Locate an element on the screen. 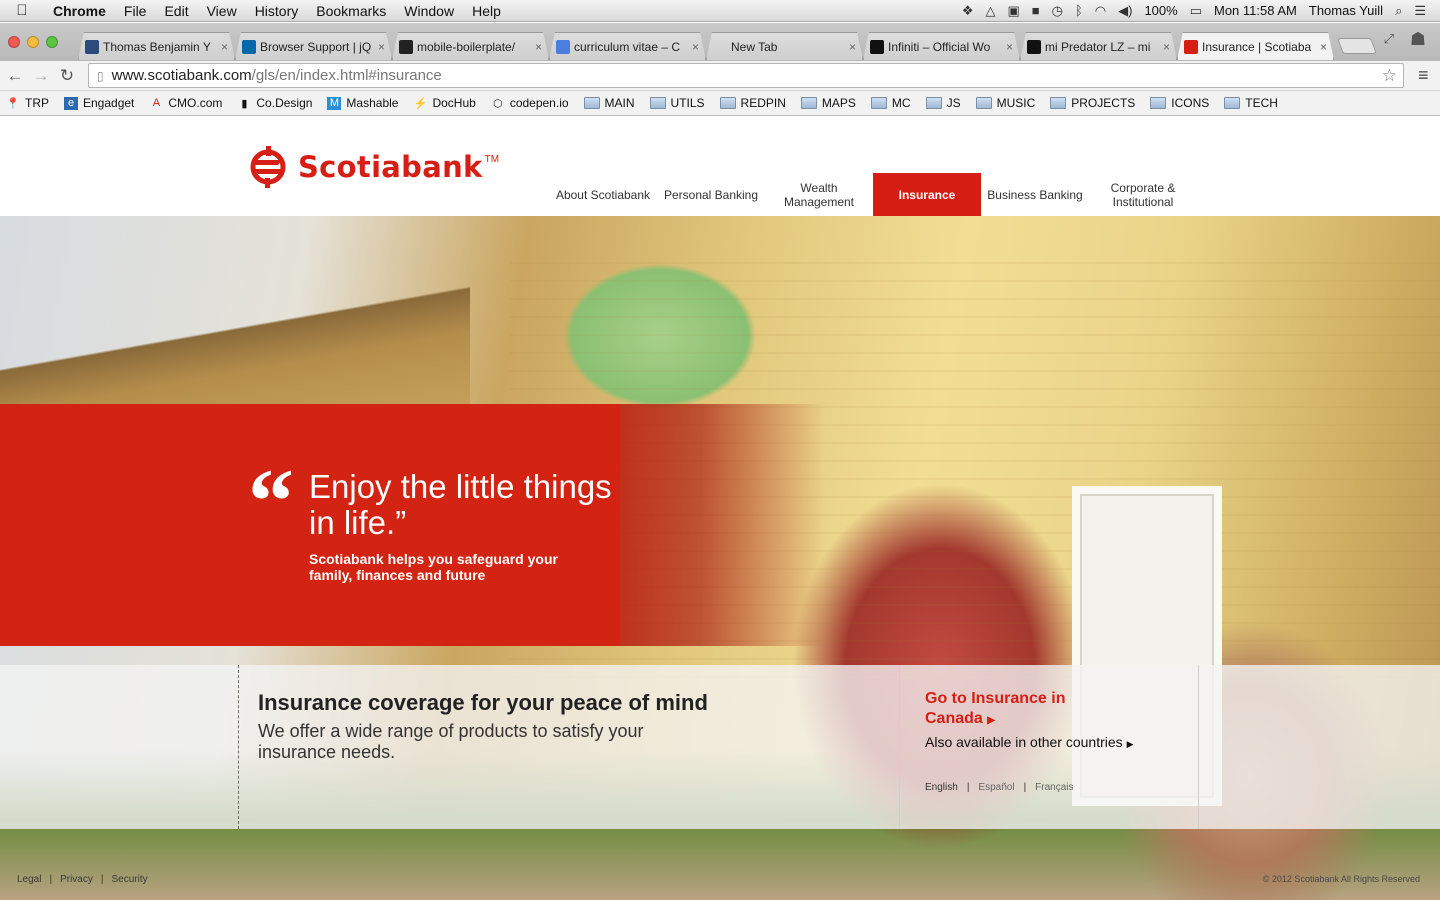 The width and height of the screenshot is (1440, 900). footer-privacy-link: Privacy is located at coordinates (76, 879).